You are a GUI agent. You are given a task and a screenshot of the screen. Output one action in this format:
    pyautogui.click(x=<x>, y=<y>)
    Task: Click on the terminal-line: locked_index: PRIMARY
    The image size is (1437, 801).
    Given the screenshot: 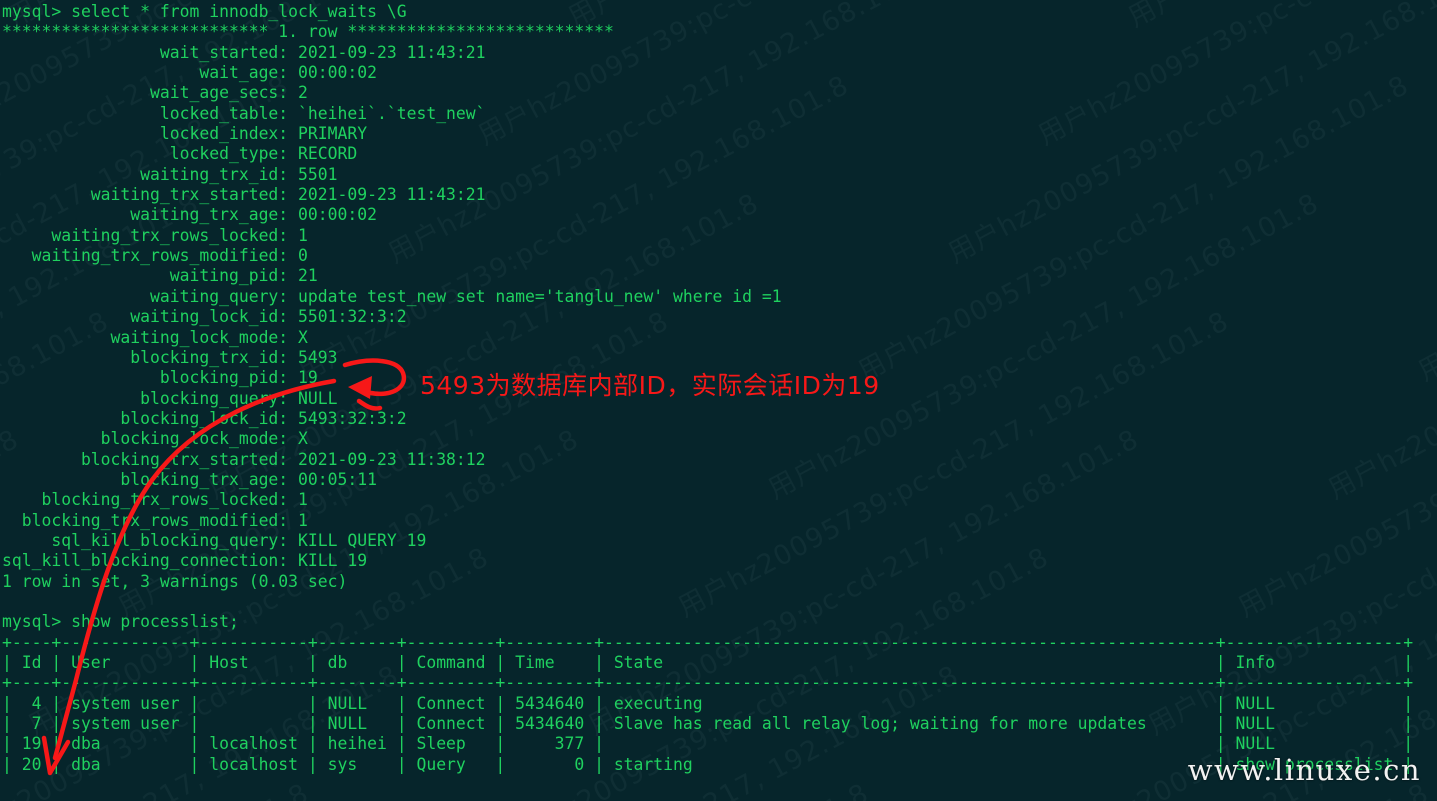 What is the action you would take?
    pyautogui.click(x=185, y=134)
    